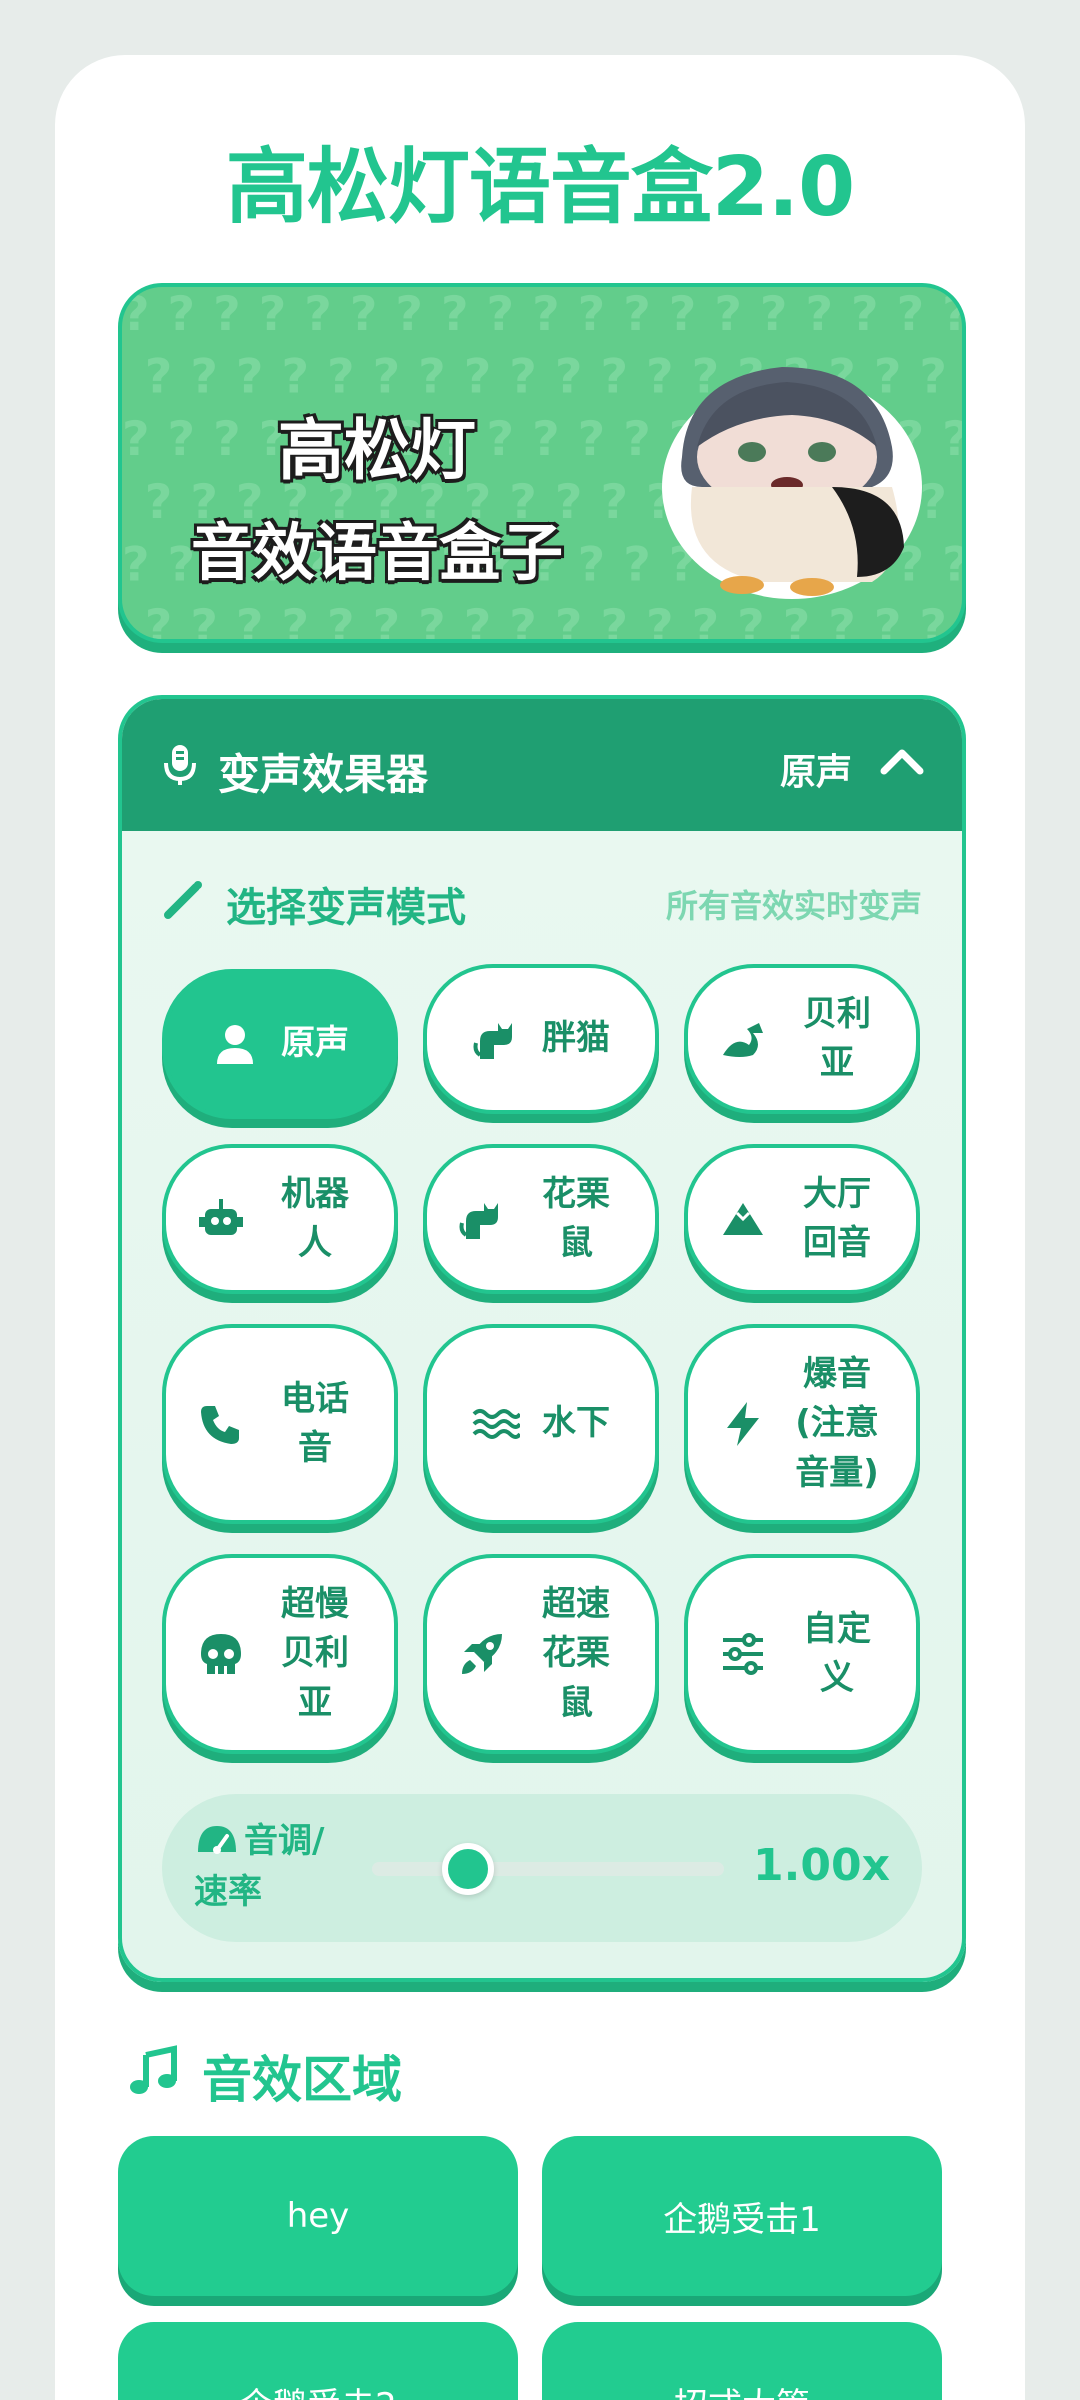 The height and width of the screenshot is (2400, 1080). What do you see at coordinates (576, 1218) in the screenshot?
I see `mode-label: 花栗鼠` at bounding box center [576, 1218].